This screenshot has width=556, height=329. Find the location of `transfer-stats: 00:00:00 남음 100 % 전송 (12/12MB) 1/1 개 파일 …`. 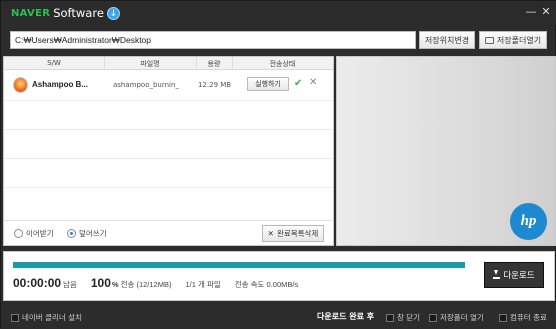

transfer-stats: 00:00:00 남음 100 % 전송 (12/12MB) 1/1 개 파일 … is located at coordinates (155, 283).